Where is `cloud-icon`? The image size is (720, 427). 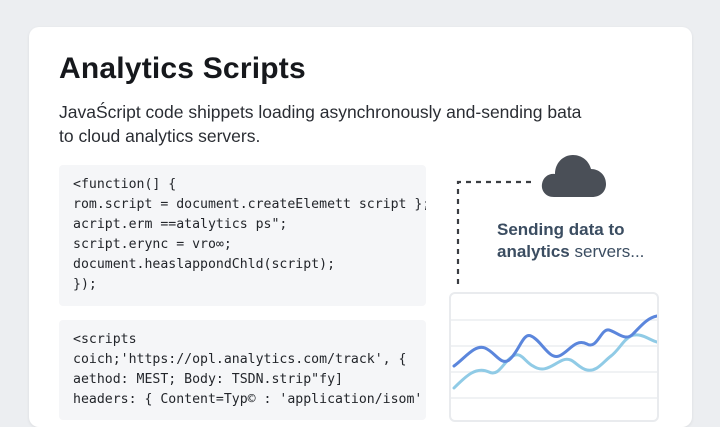
cloud-icon is located at coordinates (573, 176).